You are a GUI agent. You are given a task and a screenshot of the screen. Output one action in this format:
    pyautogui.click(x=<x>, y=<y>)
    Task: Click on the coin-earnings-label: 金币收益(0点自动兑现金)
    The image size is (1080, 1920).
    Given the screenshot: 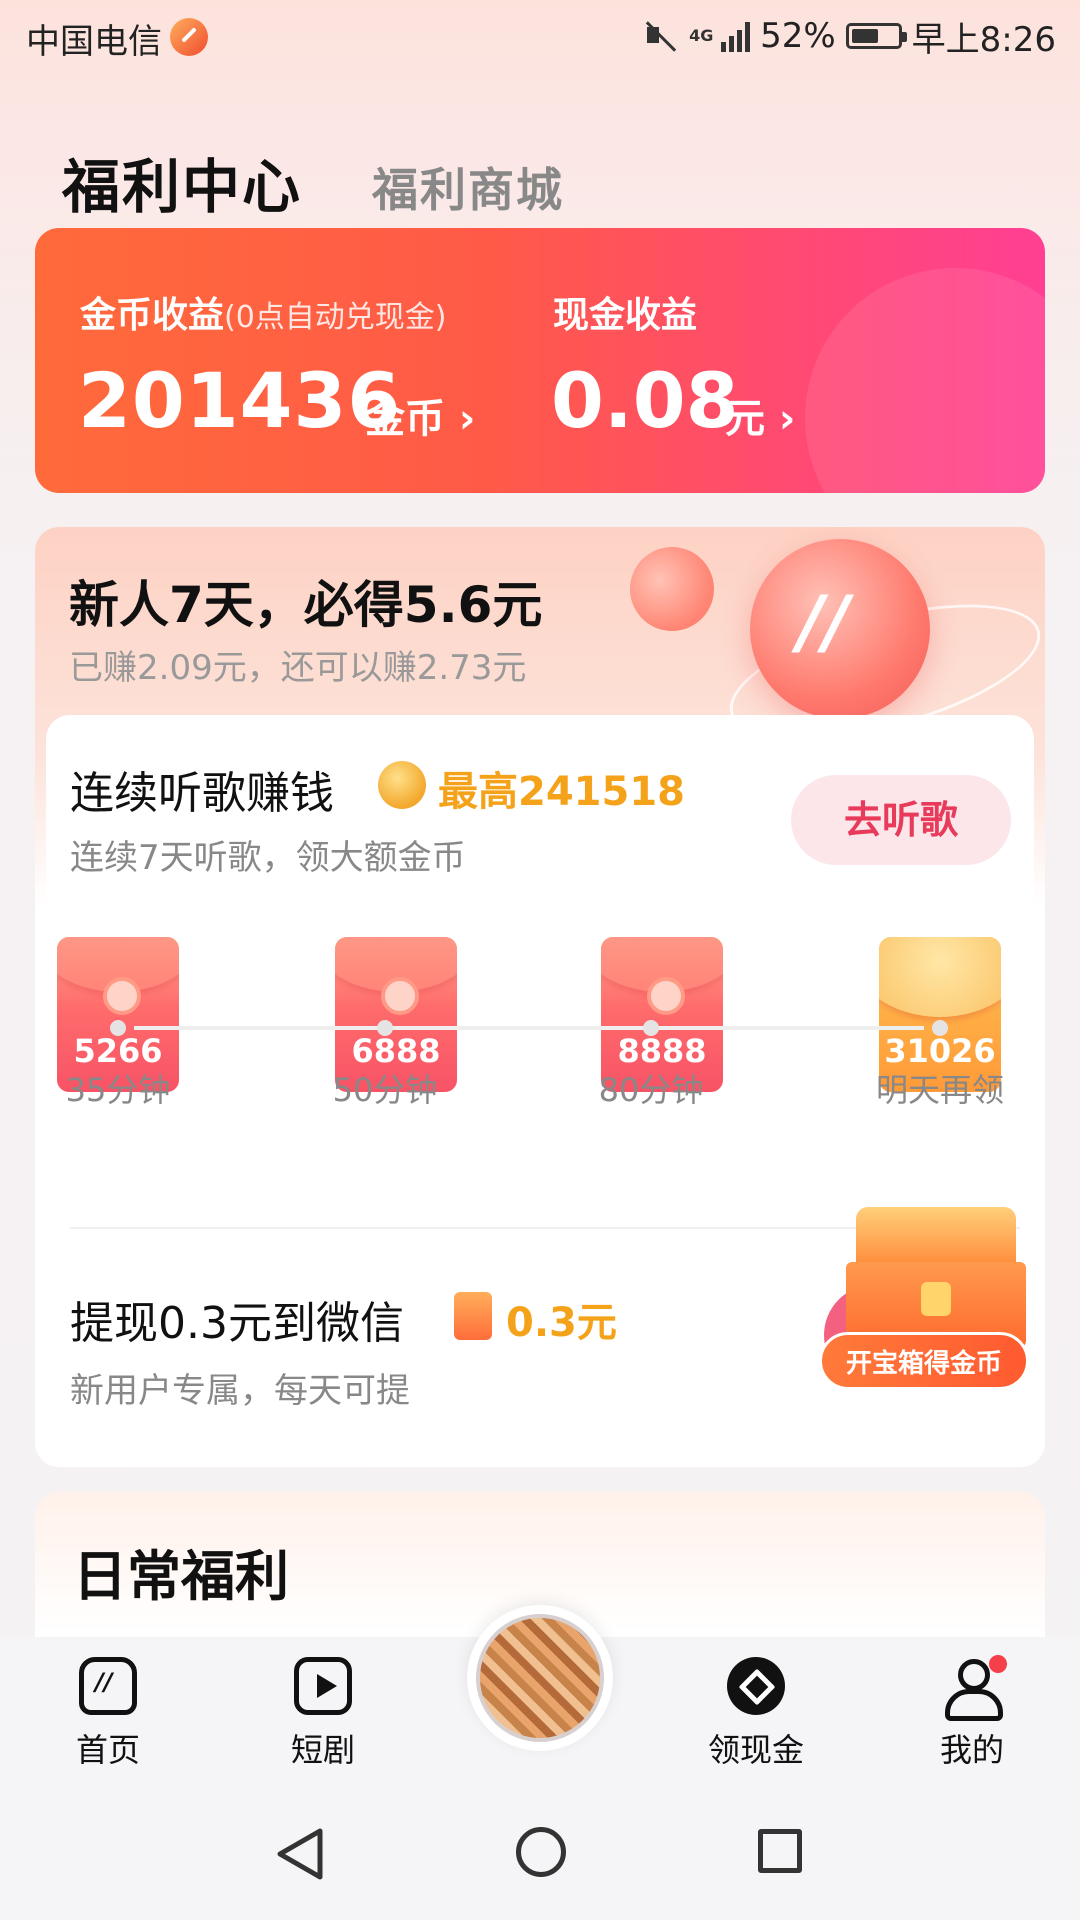 What is the action you would take?
    pyautogui.click(x=263, y=315)
    